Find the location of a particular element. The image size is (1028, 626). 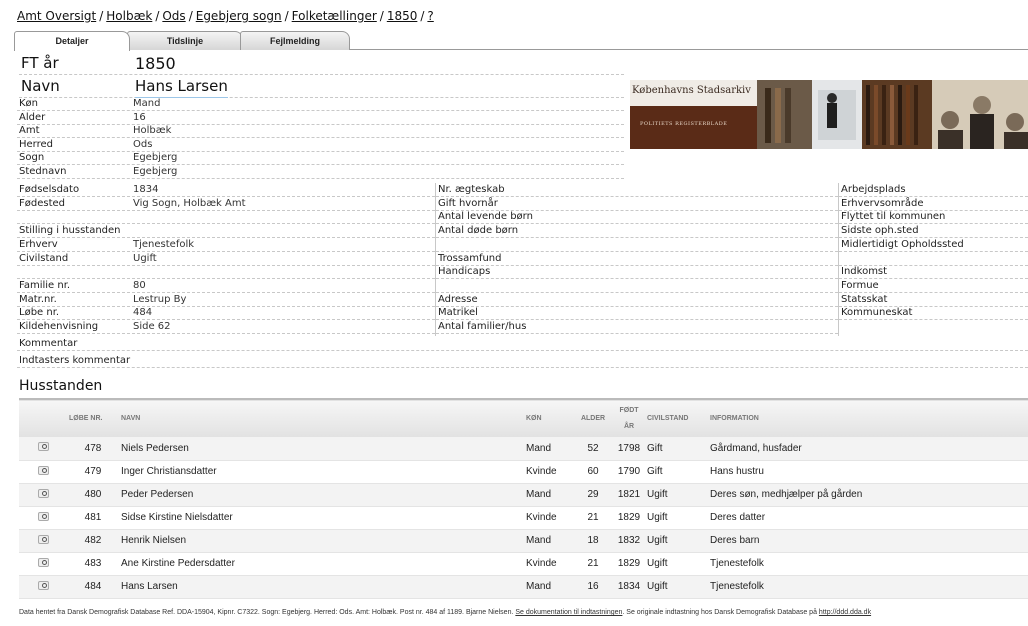

detail-row: Formue is located at coordinates (933, 286).